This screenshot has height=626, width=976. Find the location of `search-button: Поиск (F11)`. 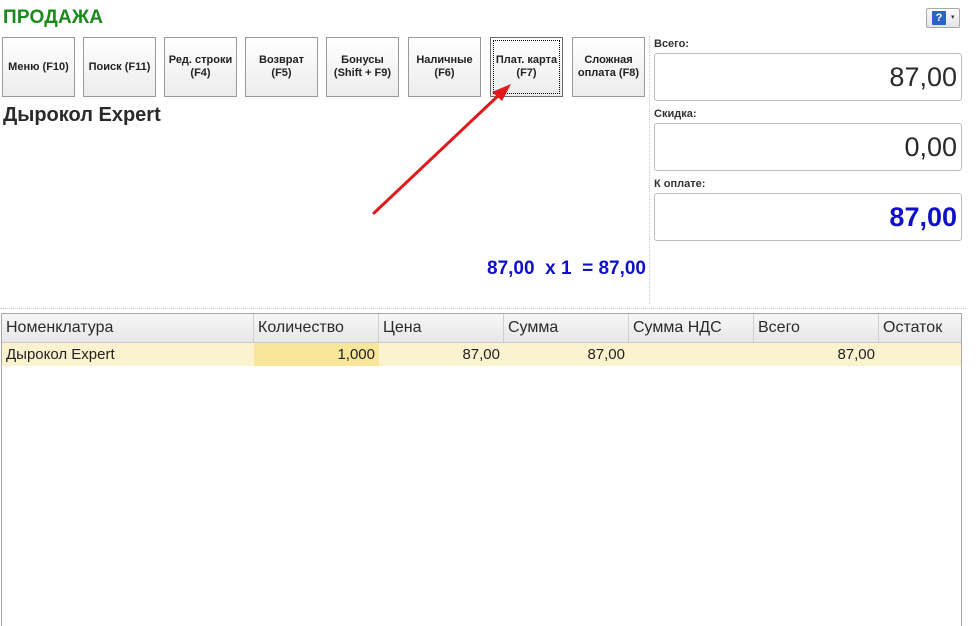

search-button: Поиск (F11) is located at coordinates (119, 67).